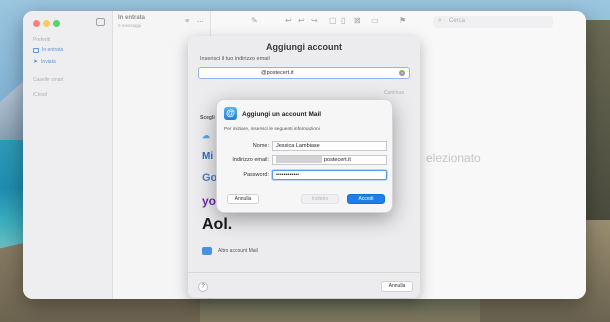  What do you see at coordinates (209, 178) in the screenshot?
I see `provider-google: Go` at bounding box center [209, 178].